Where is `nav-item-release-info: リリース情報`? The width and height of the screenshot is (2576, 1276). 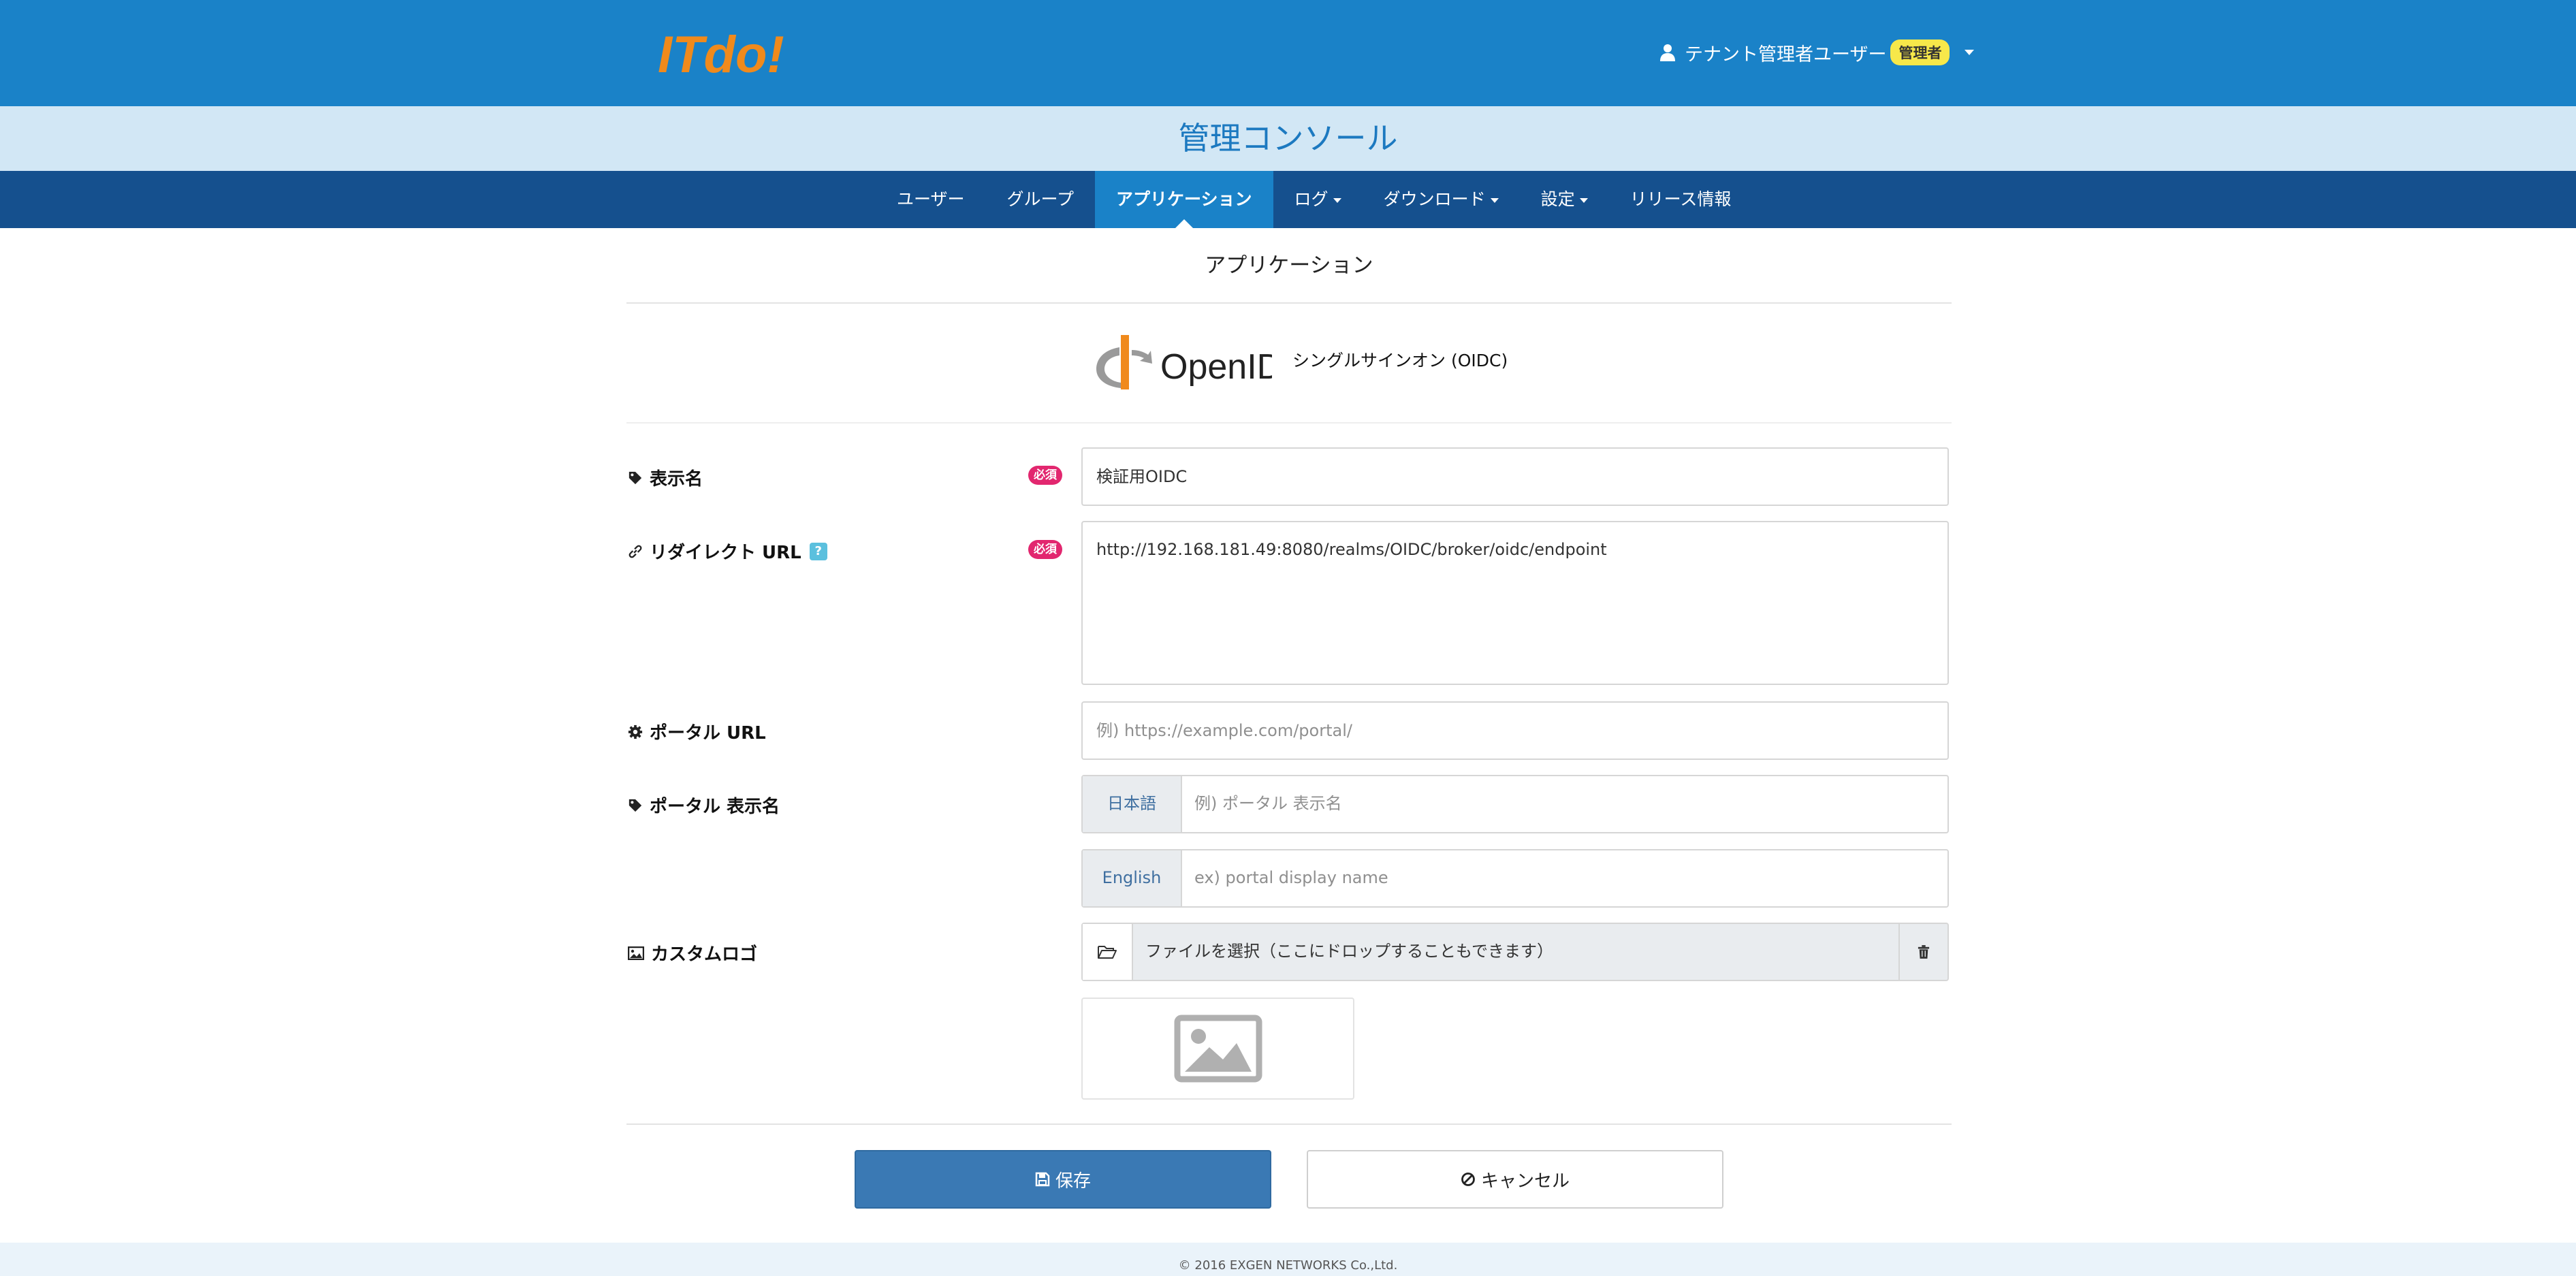 nav-item-release-info: リリース情報 is located at coordinates (1681, 199).